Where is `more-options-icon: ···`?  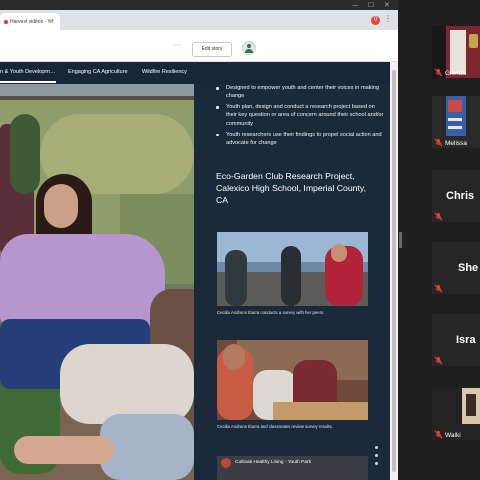 more-options-icon: ··· is located at coordinates (177, 45).